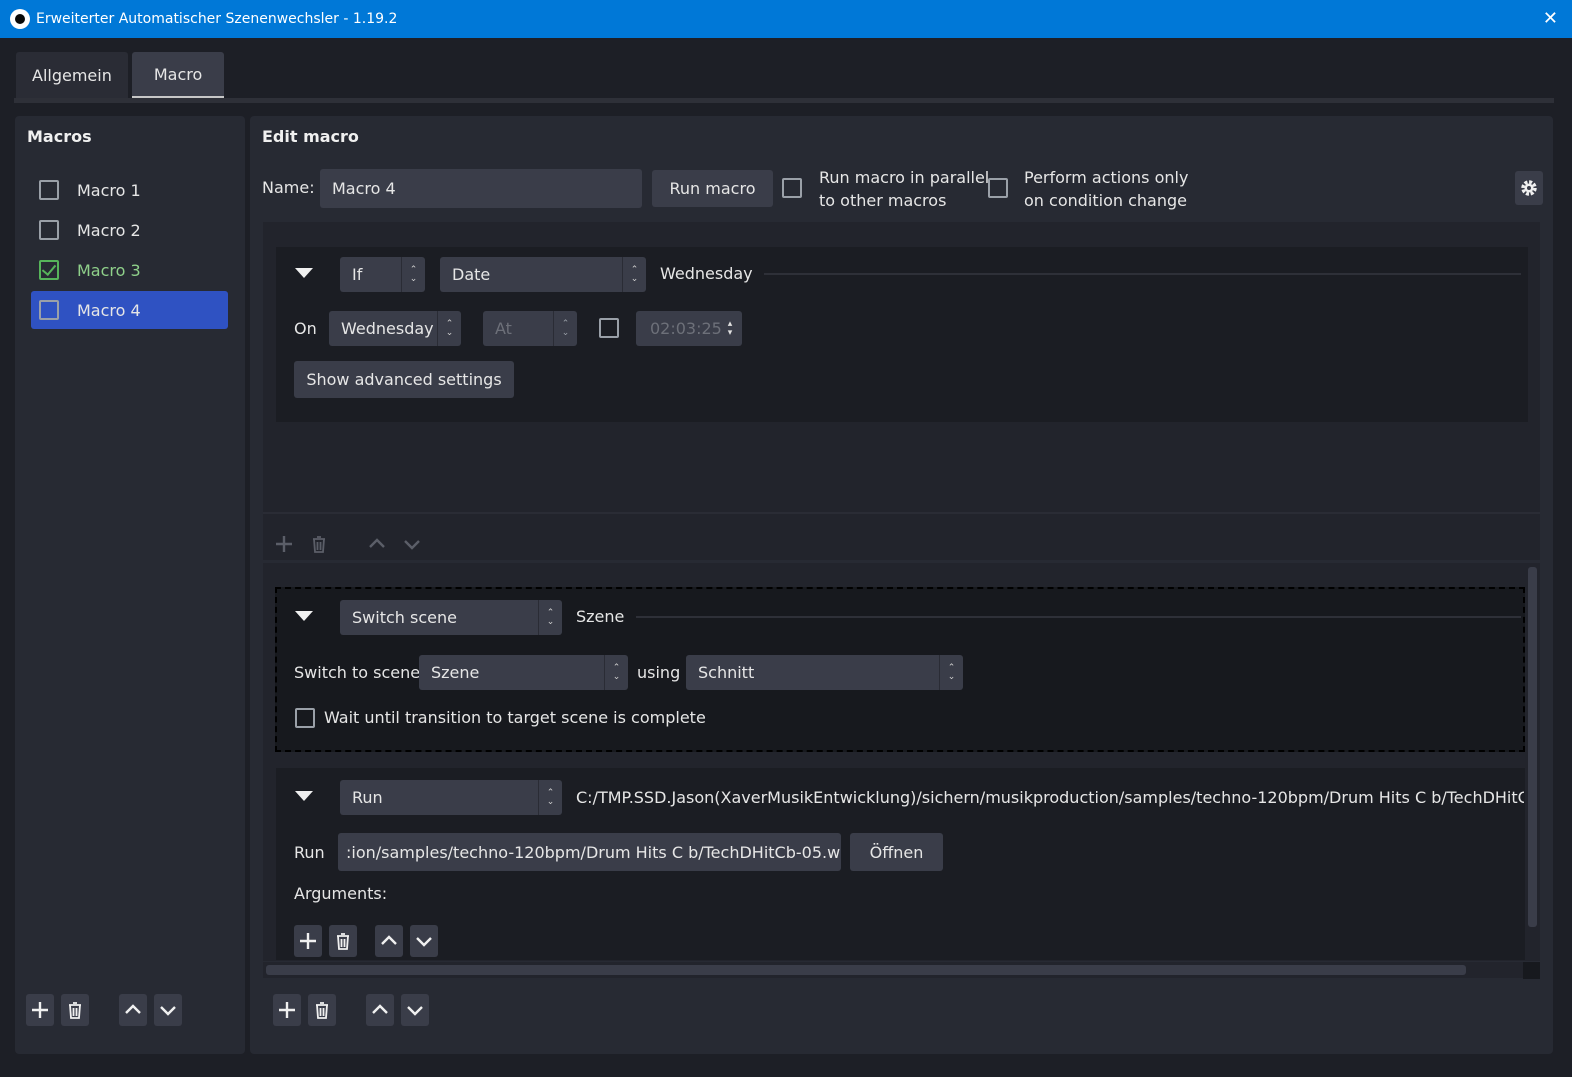  What do you see at coordinates (178, 75) in the screenshot?
I see `tab-macro: Macro` at bounding box center [178, 75].